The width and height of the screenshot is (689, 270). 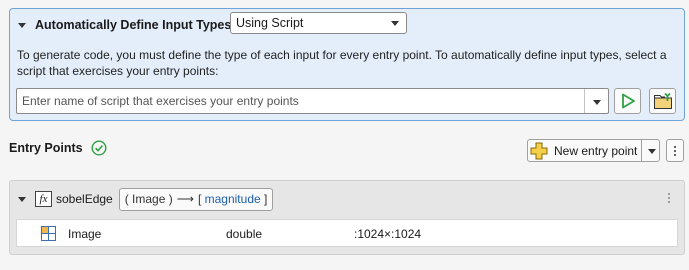 What do you see at coordinates (539, 151) in the screenshot?
I see `plus-icon` at bounding box center [539, 151].